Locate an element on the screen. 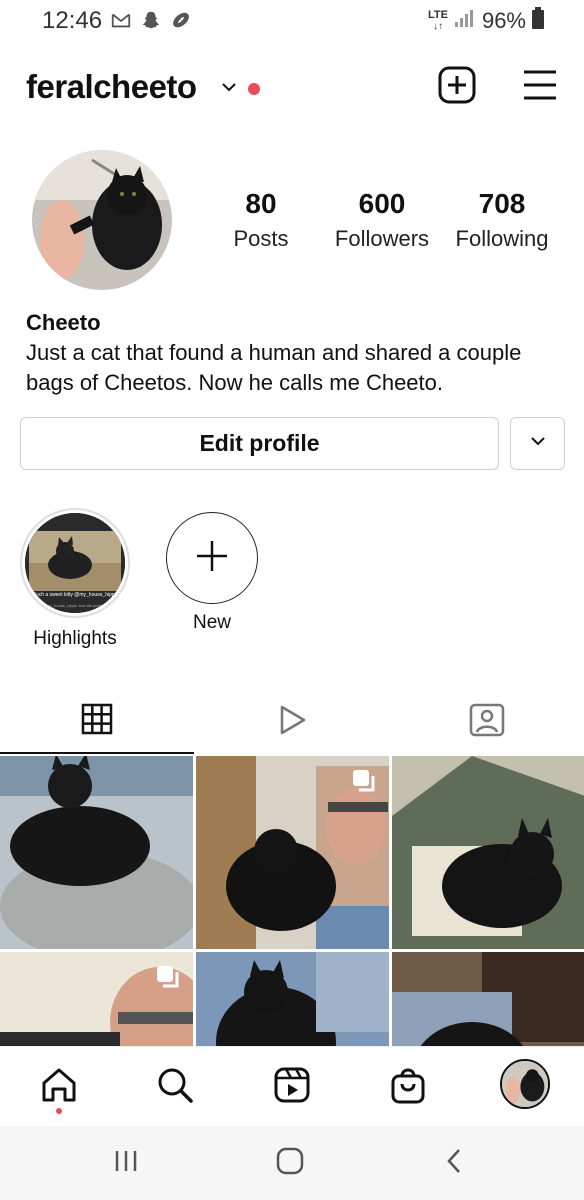 The image size is (584, 1200). nav-search is located at coordinates (175, 1087).